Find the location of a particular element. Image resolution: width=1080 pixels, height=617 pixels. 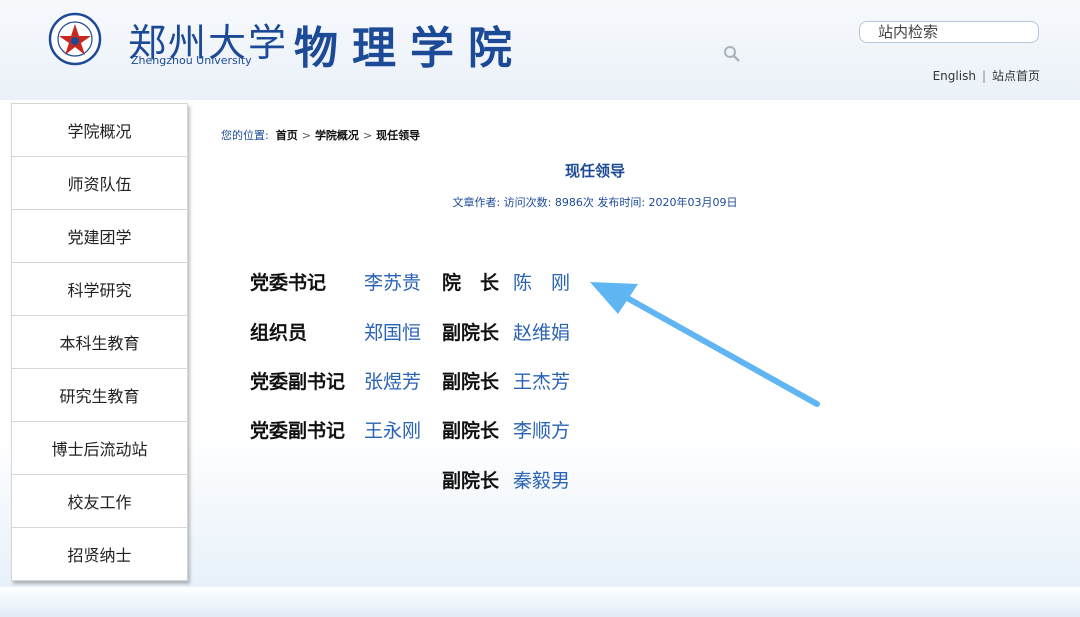

leader-row: 党委副书记 王永刚 is located at coordinates (335, 430).